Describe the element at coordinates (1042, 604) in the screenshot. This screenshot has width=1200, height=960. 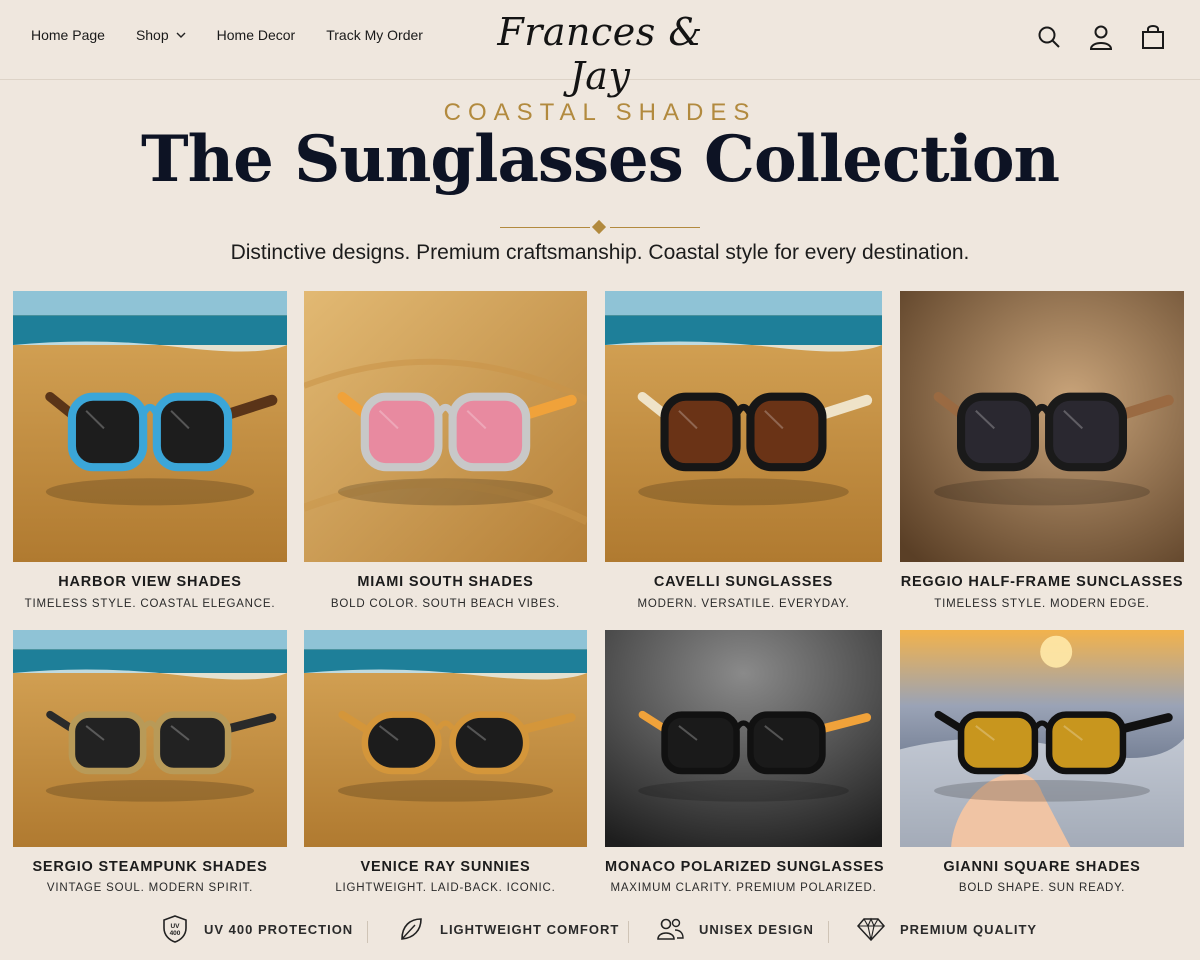
I see `product-tagline: TIMELESS STYLE. MODERN EDGE.` at that location.